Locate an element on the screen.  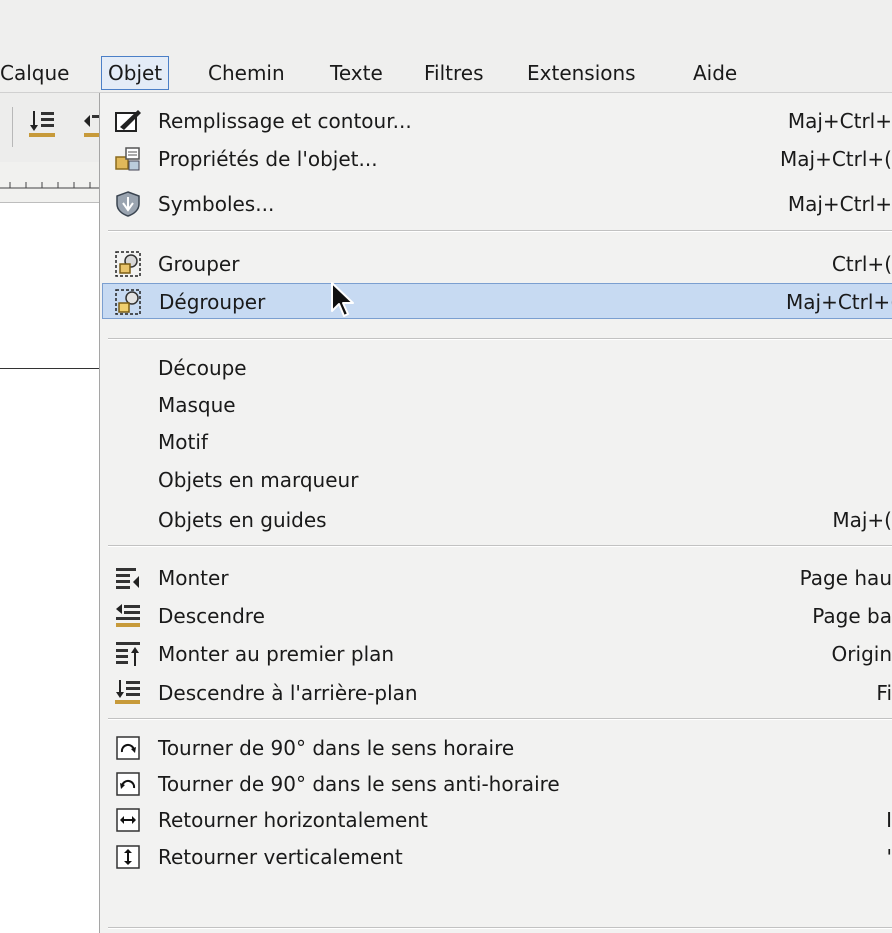
raise-to-top-icon is located at coordinates (128, 654).